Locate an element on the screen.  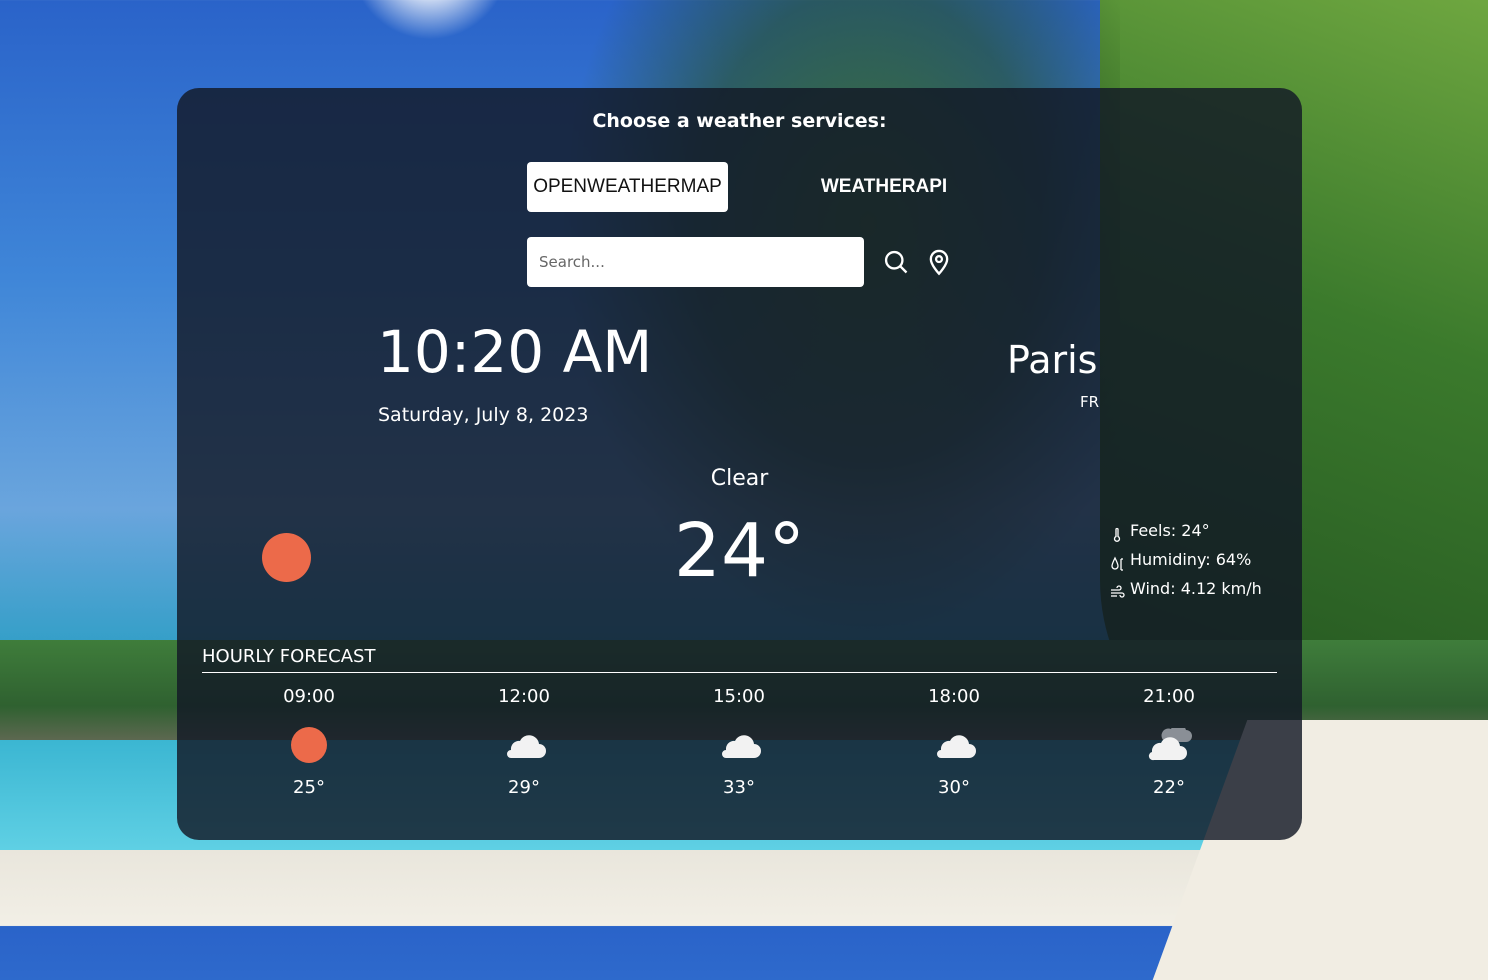
hourly-item: 09:00 25° is located at coordinates (309, 742).